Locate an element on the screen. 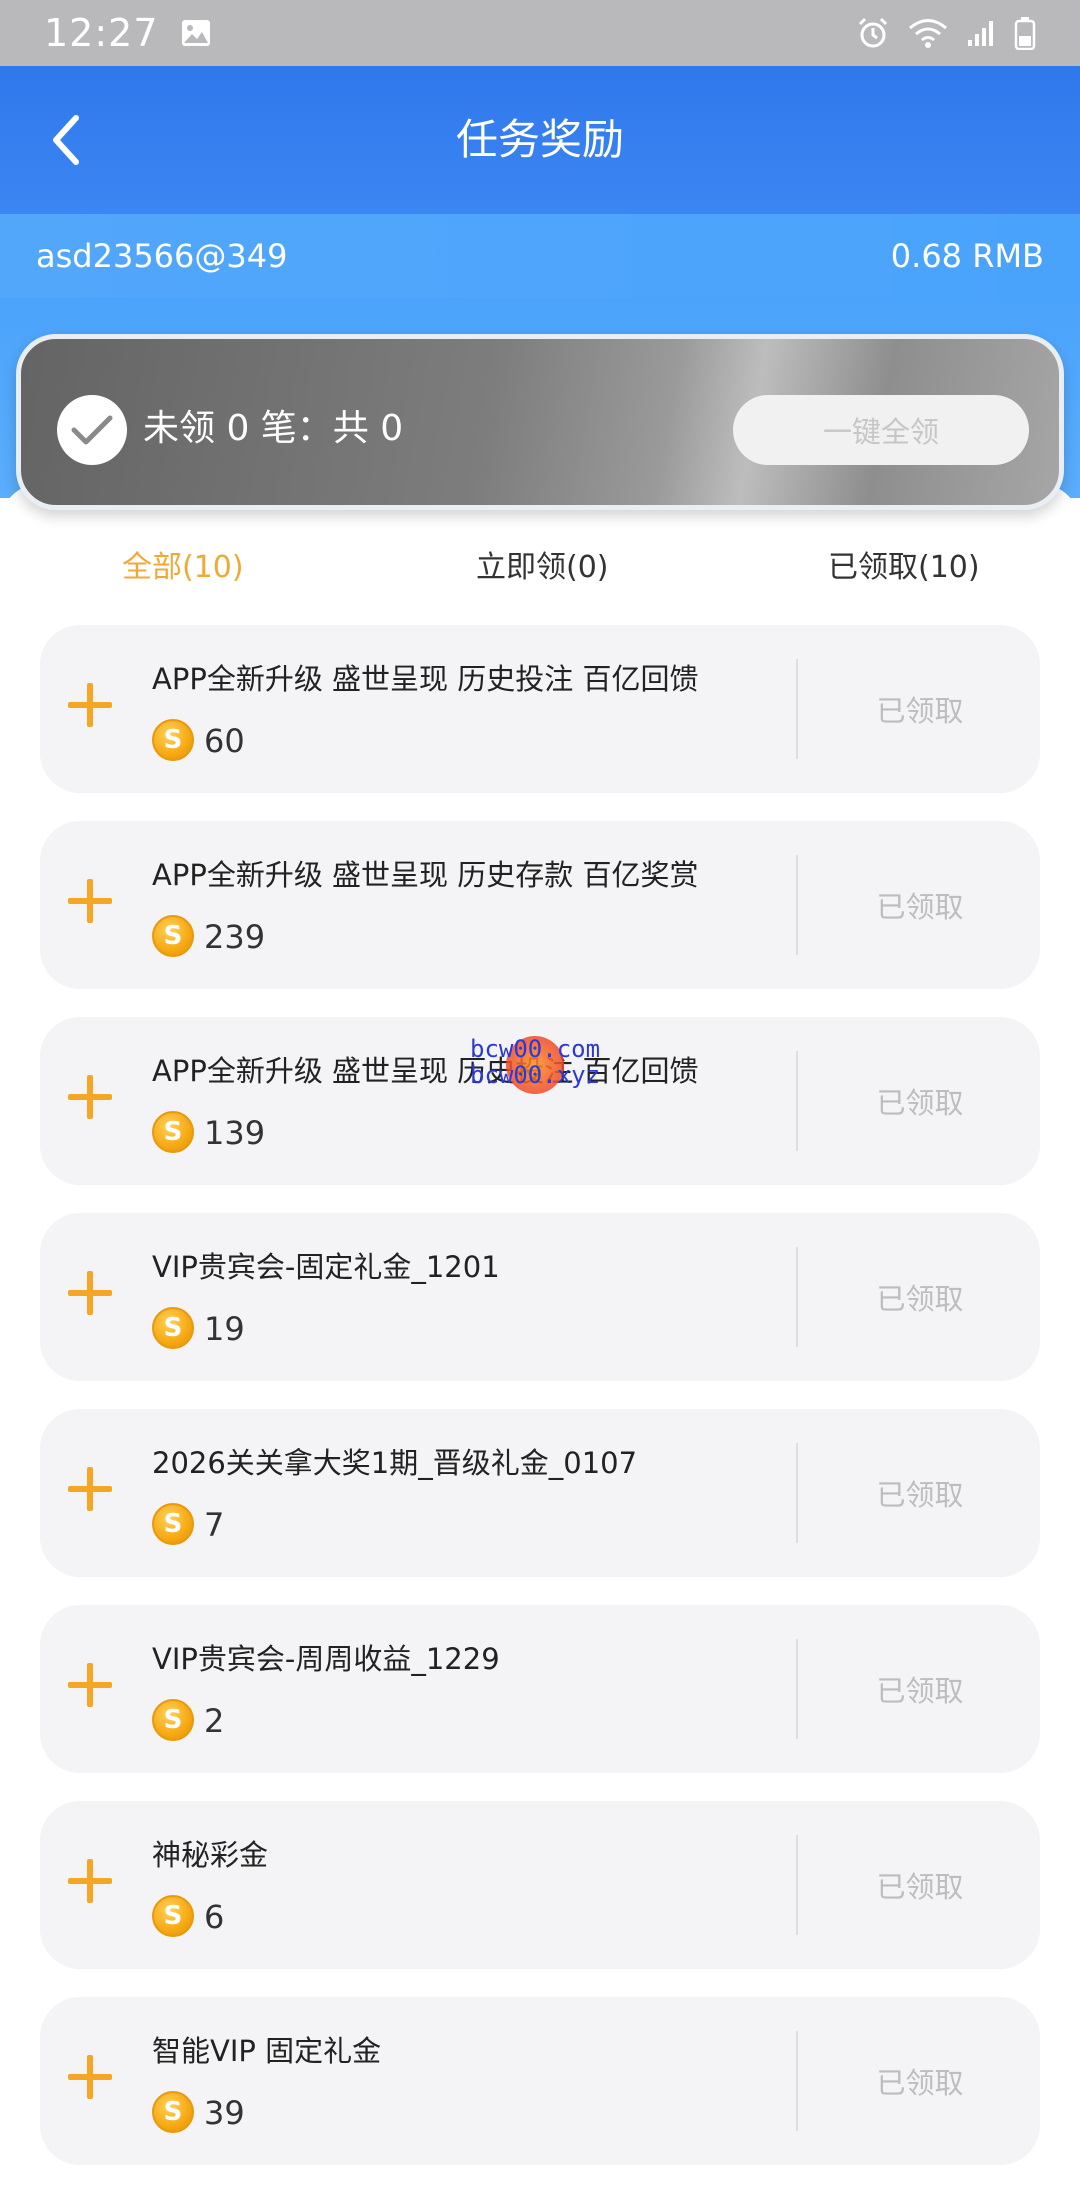  tab-claimed: 已领取(10) is located at coordinates (904, 568).